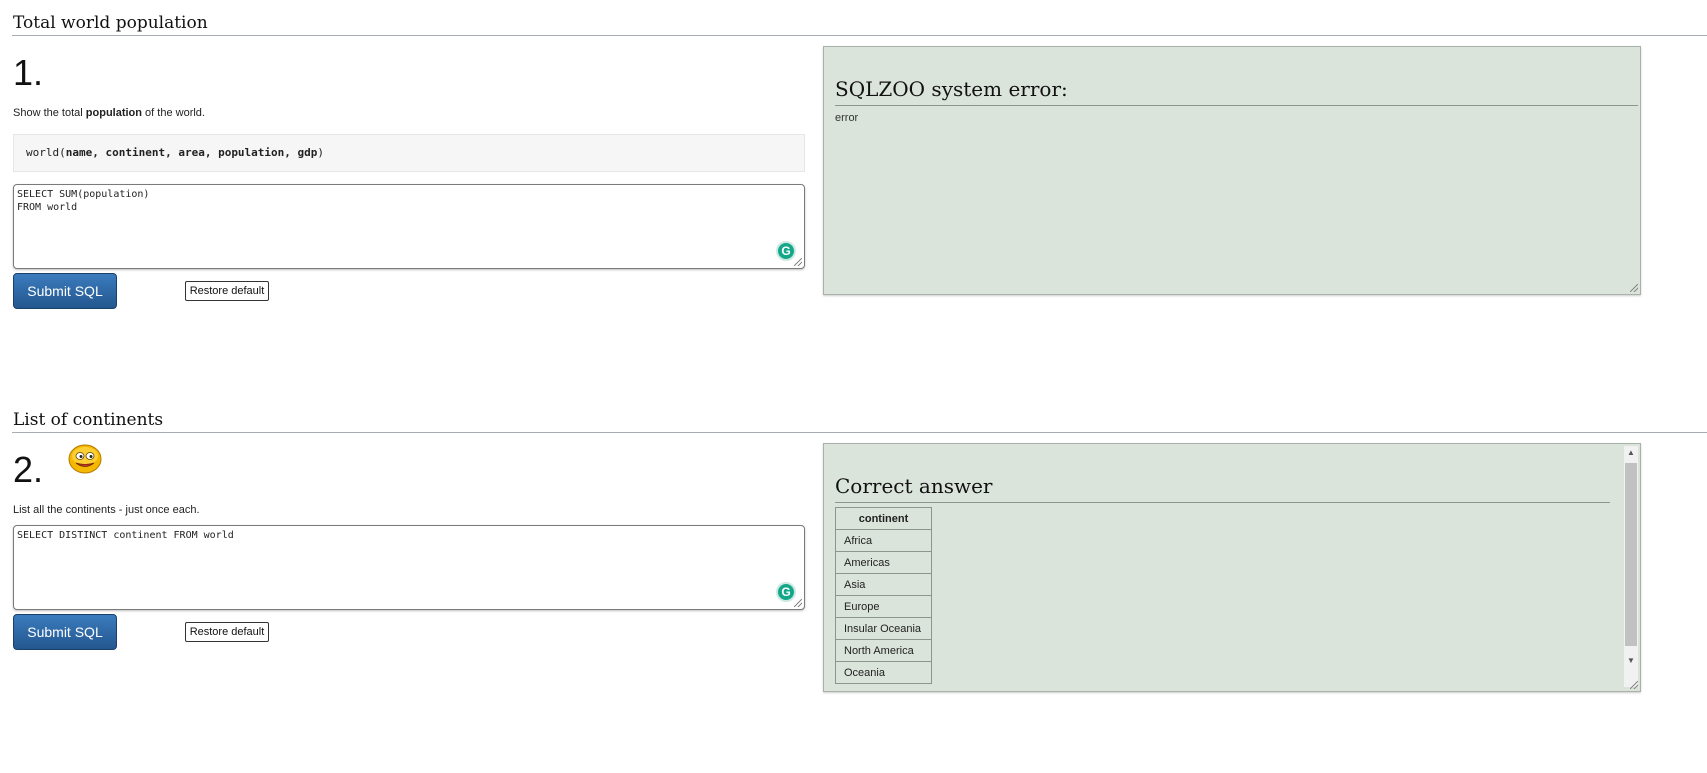 Image resolution: width=1707 pixels, height=773 pixels. I want to click on scrollbar-thumb, so click(1631, 554).